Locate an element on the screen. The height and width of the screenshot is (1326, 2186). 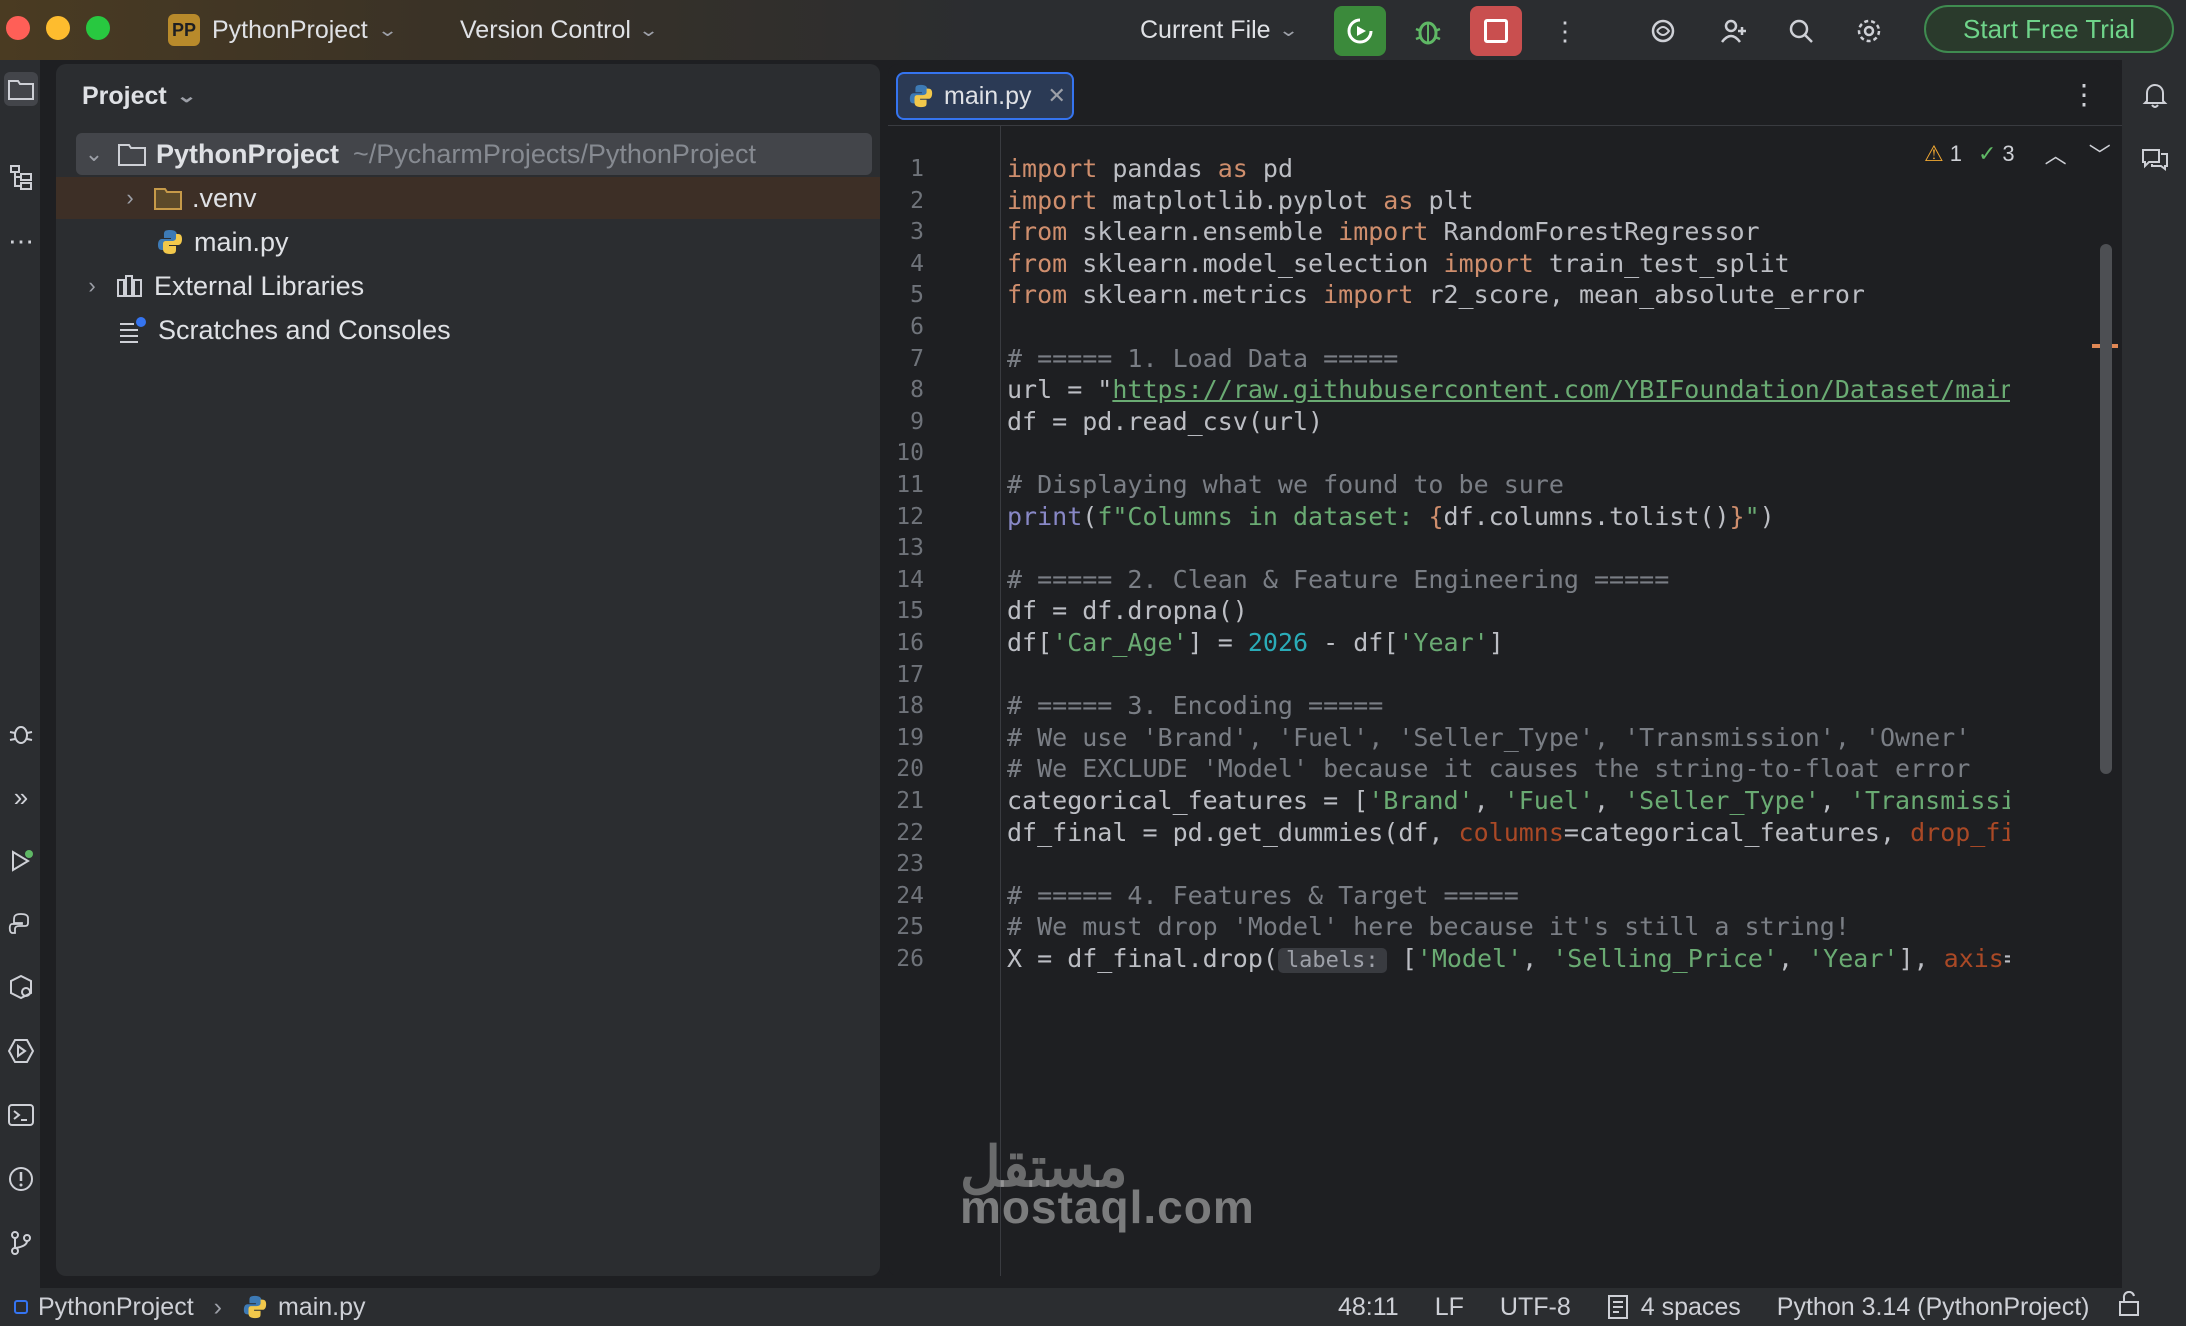
line-number: 26 is located at coordinates (906, 959).